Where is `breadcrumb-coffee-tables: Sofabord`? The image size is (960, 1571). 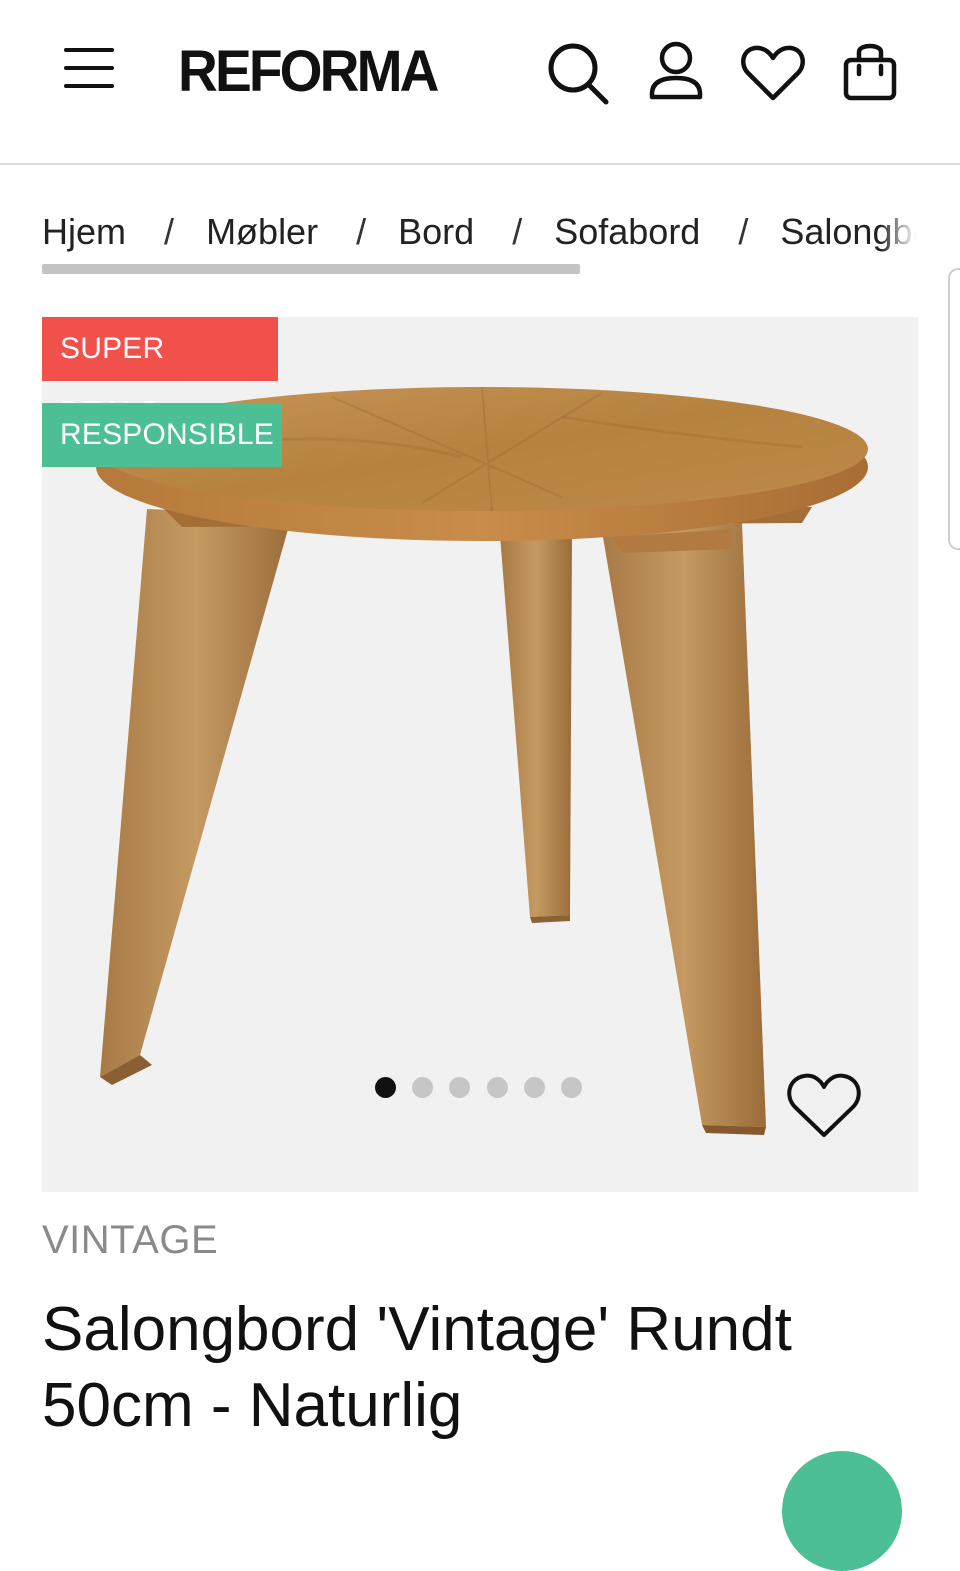
breadcrumb-coffee-tables: Sofabord is located at coordinates (627, 232).